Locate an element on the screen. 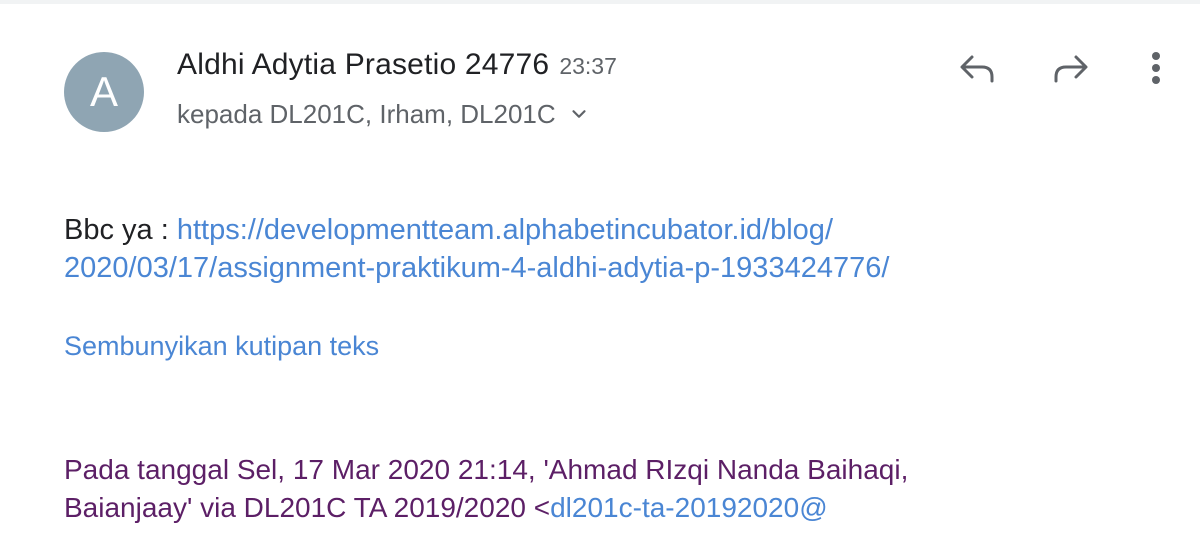 The image size is (1200, 534). chevron-down-icon is located at coordinates (579, 114).